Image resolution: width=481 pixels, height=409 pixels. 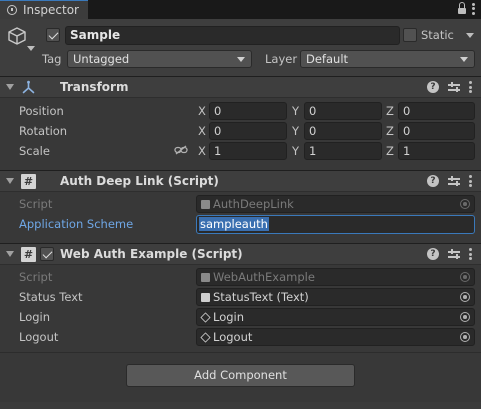 What do you see at coordinates (335, 297) in the screenshot?
I see `status-text-field: StatusText (Text)` at bounding box center [335, 297].